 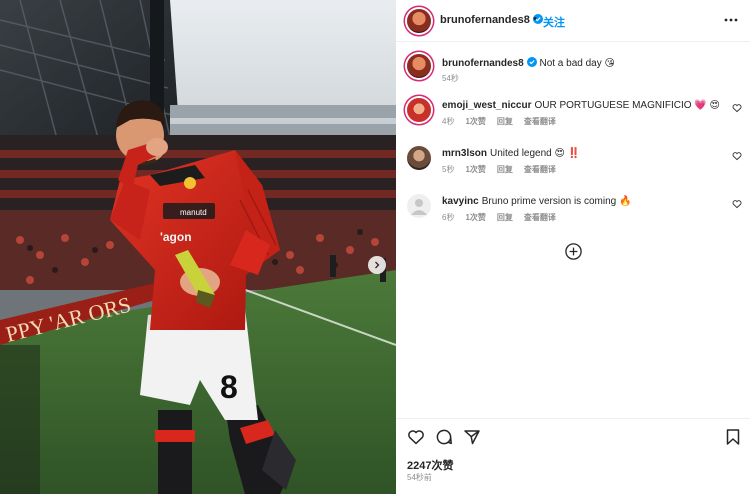 What do you see at coordinates (570, 63) in the screenshot?
I see `caption-text: Not a bad day` at bounding box center [570, 63].